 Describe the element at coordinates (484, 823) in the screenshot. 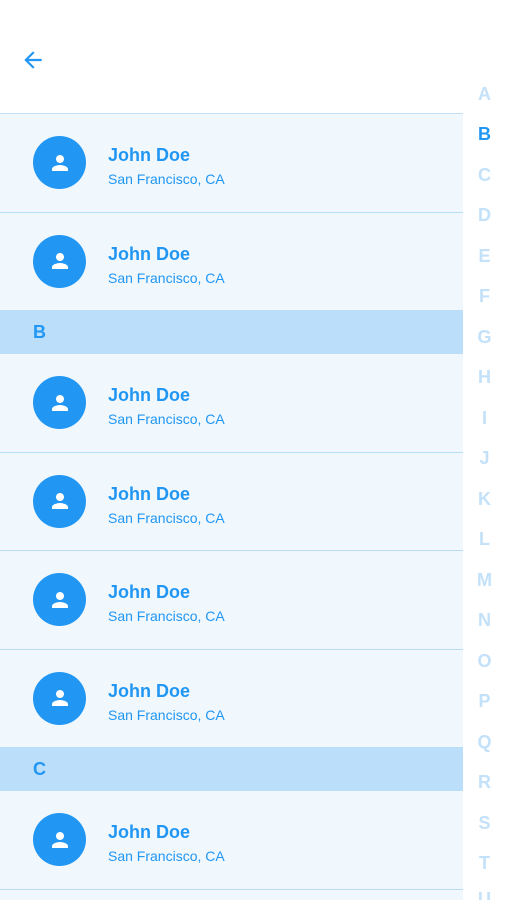

I see `index-letter-s: S` at that location.